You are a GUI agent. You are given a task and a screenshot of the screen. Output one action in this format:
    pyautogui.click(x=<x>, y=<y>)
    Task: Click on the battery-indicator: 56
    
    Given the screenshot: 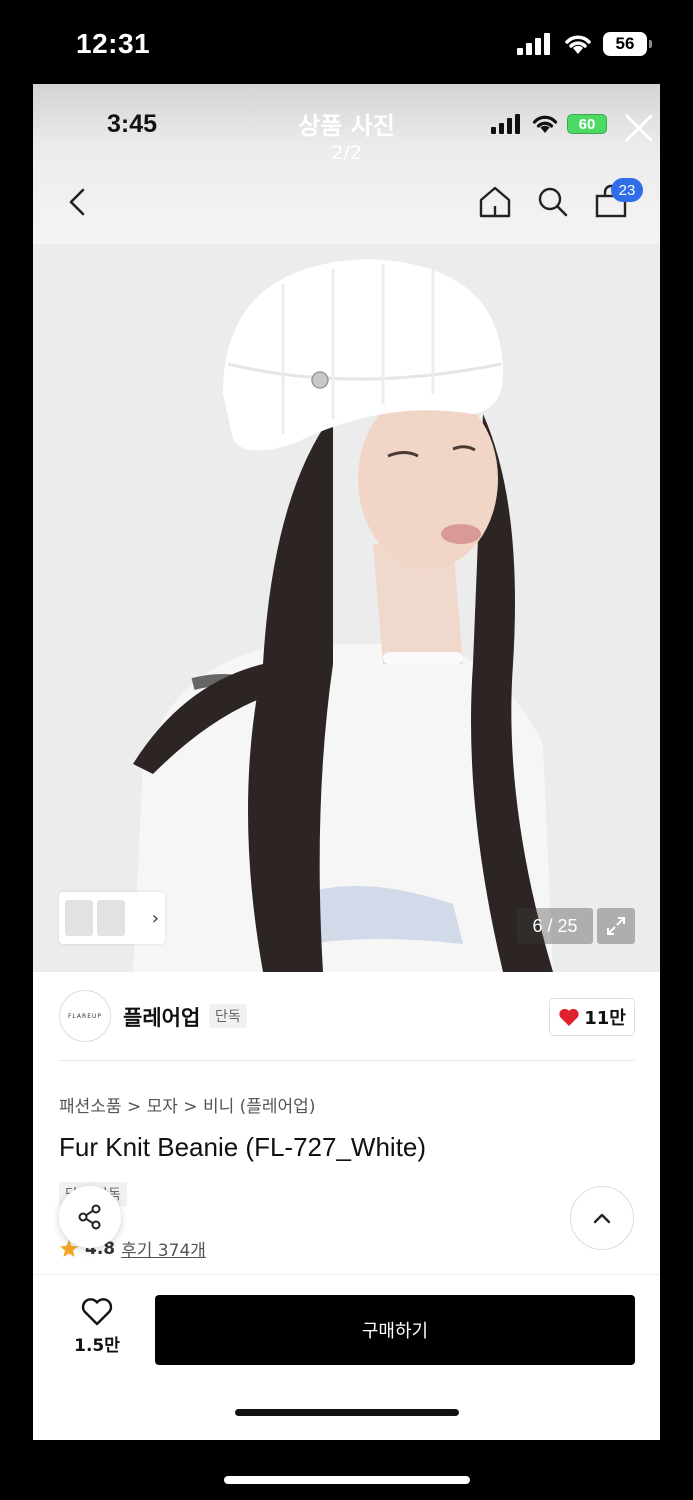 What is the action you would take?
    pyautogui.click(x=627, y=44)
    